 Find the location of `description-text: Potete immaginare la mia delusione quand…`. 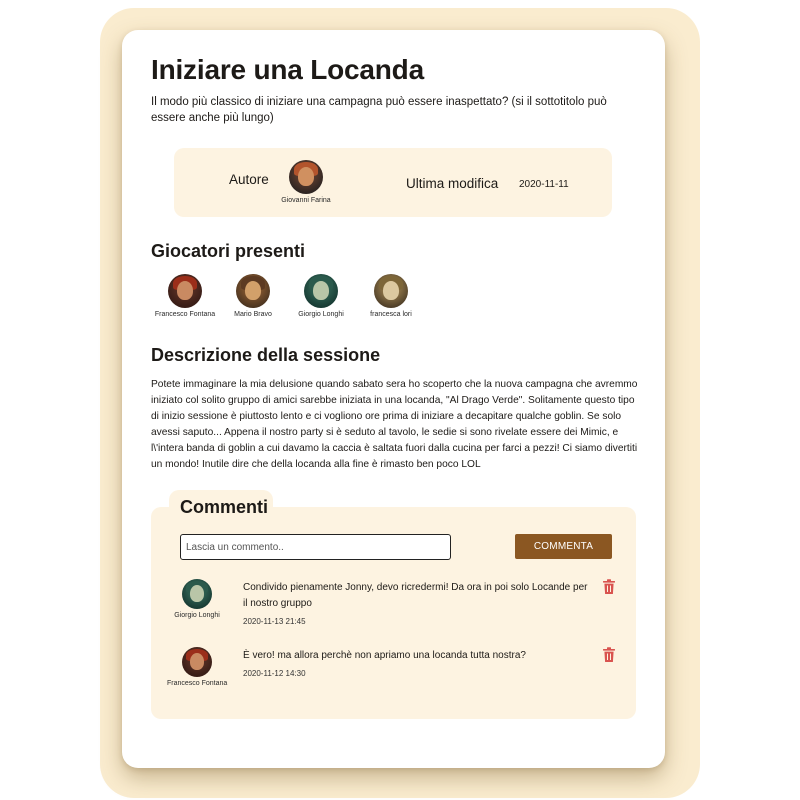

description-text: Potete immaginare la mia delusione quand… is located at coordinates (394, 424).